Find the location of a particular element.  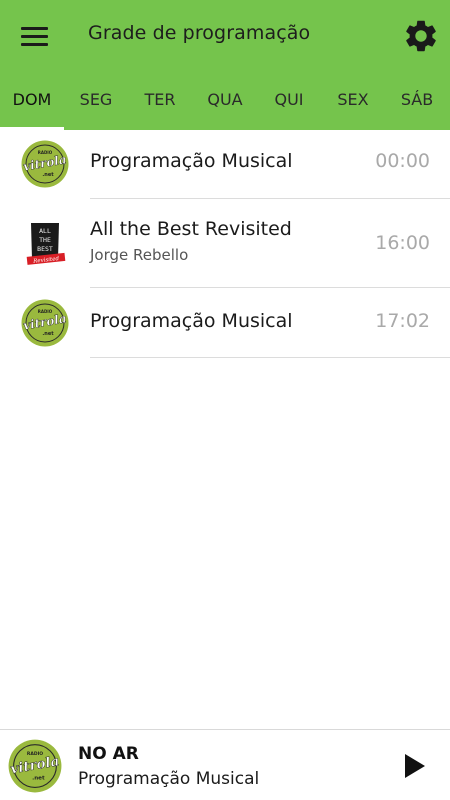

tab-ter: TER is located at coordinates (160, 101).